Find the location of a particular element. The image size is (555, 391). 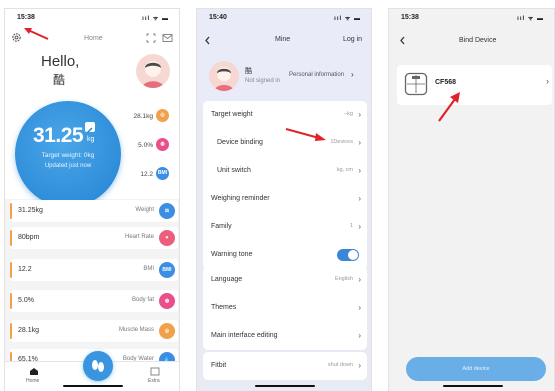

mini-stat-bmi-value: 12.2 is located at coordinates (146, 174).